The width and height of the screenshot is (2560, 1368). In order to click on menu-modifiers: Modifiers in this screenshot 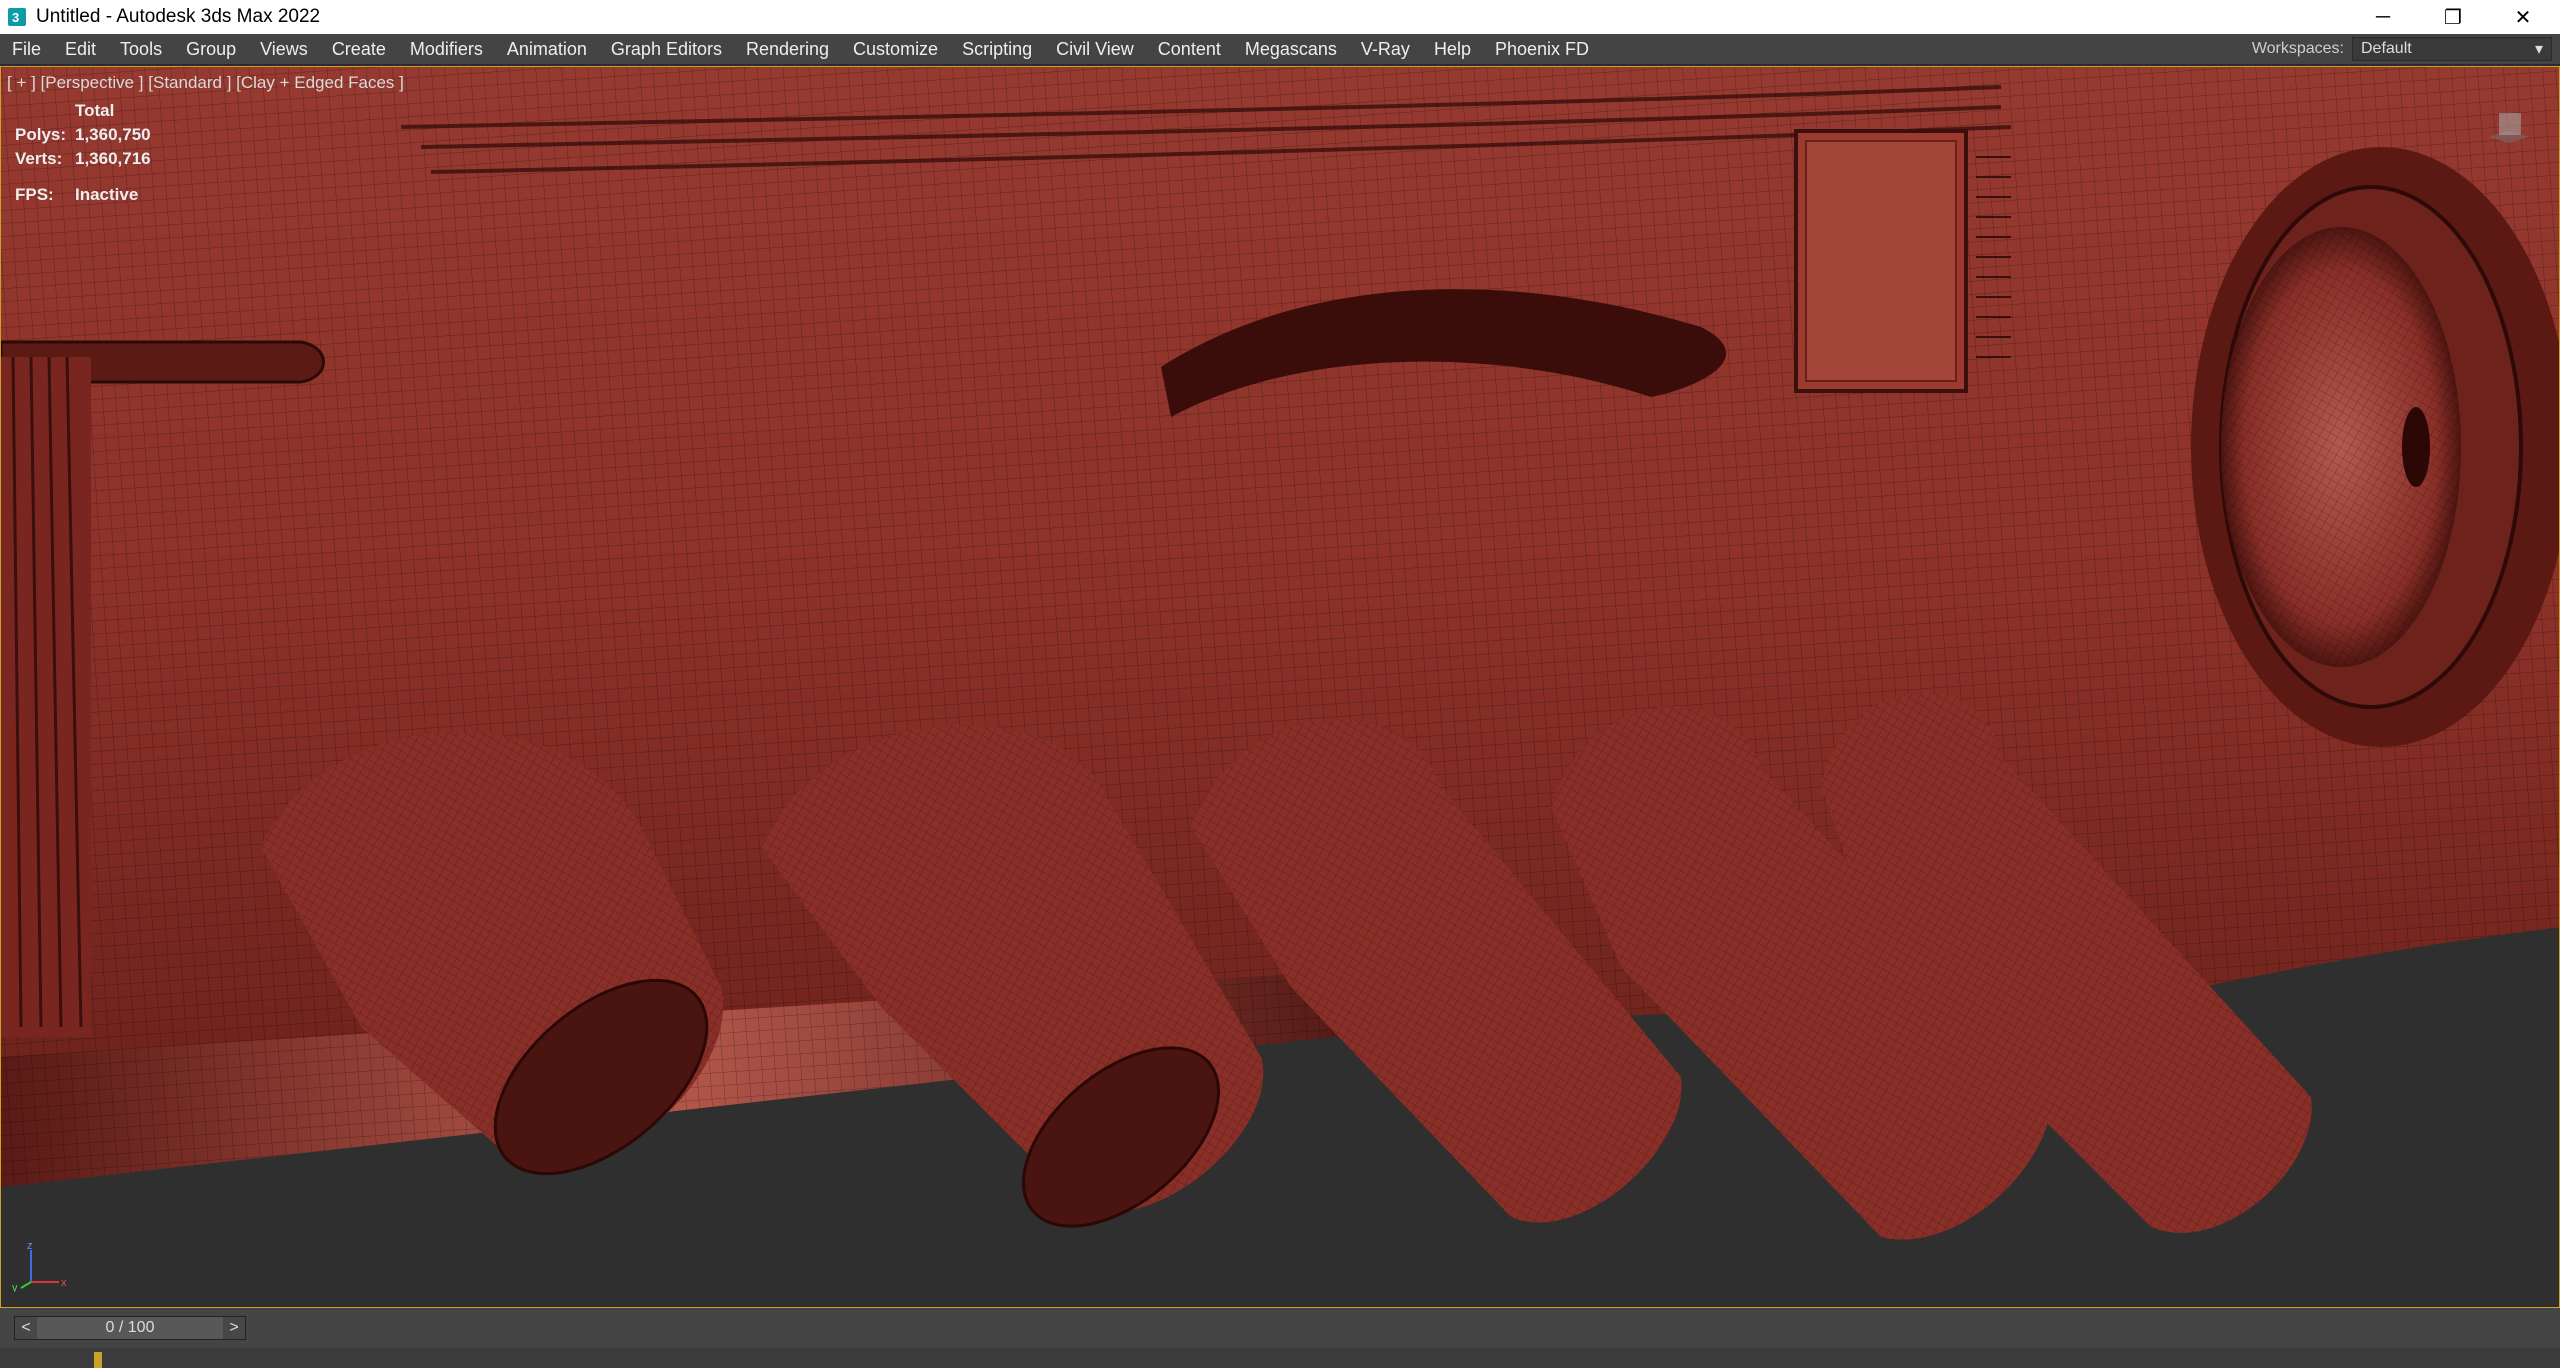, I will do `click(446, 49)`.